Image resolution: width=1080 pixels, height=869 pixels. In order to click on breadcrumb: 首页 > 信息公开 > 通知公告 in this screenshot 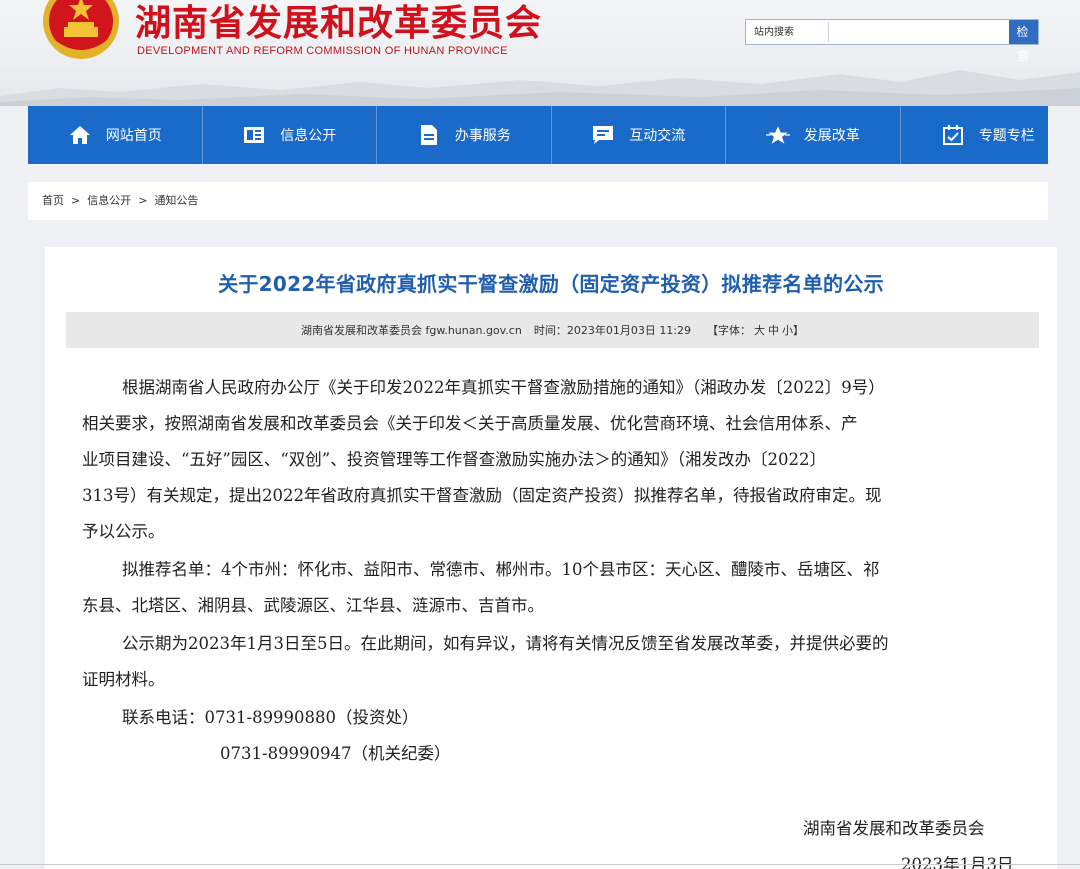, I will do `click(538, 201)`.